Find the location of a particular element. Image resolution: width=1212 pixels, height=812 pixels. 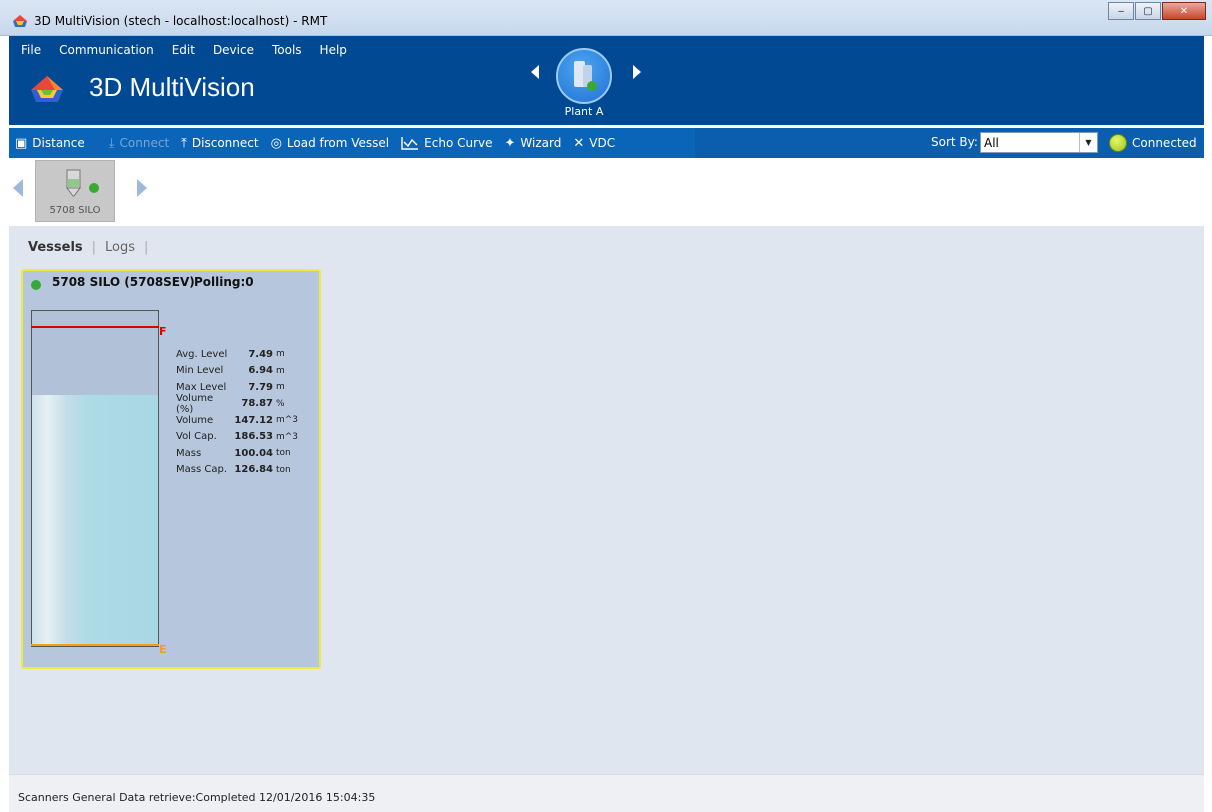

stat-value: 78.87 is located at coordinates (257, 404).